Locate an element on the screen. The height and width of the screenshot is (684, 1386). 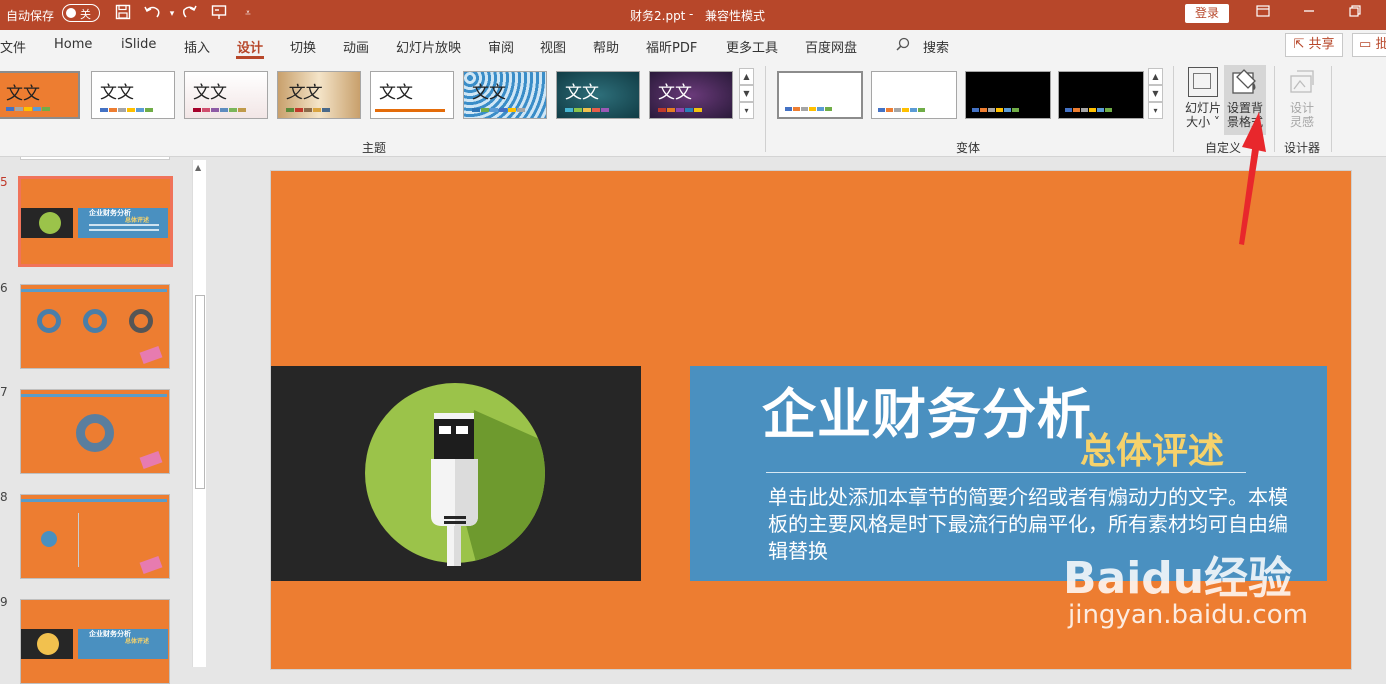
themes-scroll-down-icon: ▼ is located at coordinates (746, 93).